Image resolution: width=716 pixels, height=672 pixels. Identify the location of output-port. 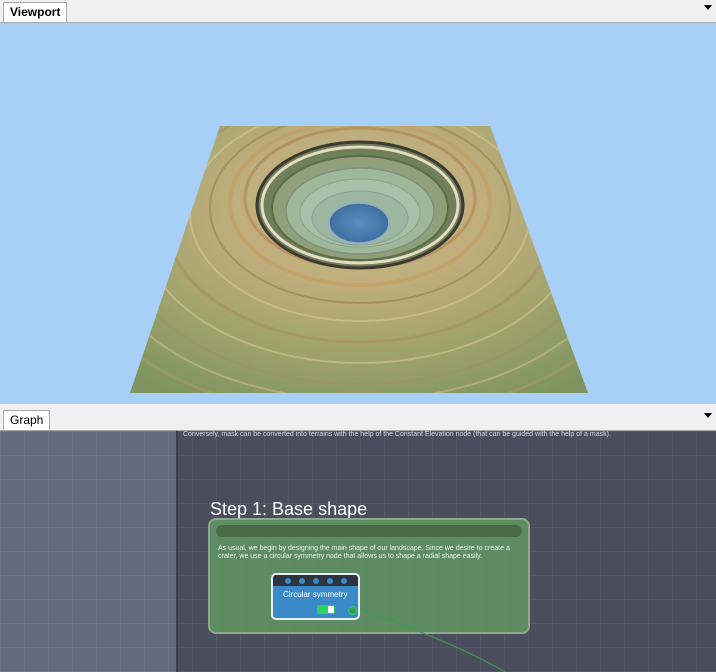
(352, 610).